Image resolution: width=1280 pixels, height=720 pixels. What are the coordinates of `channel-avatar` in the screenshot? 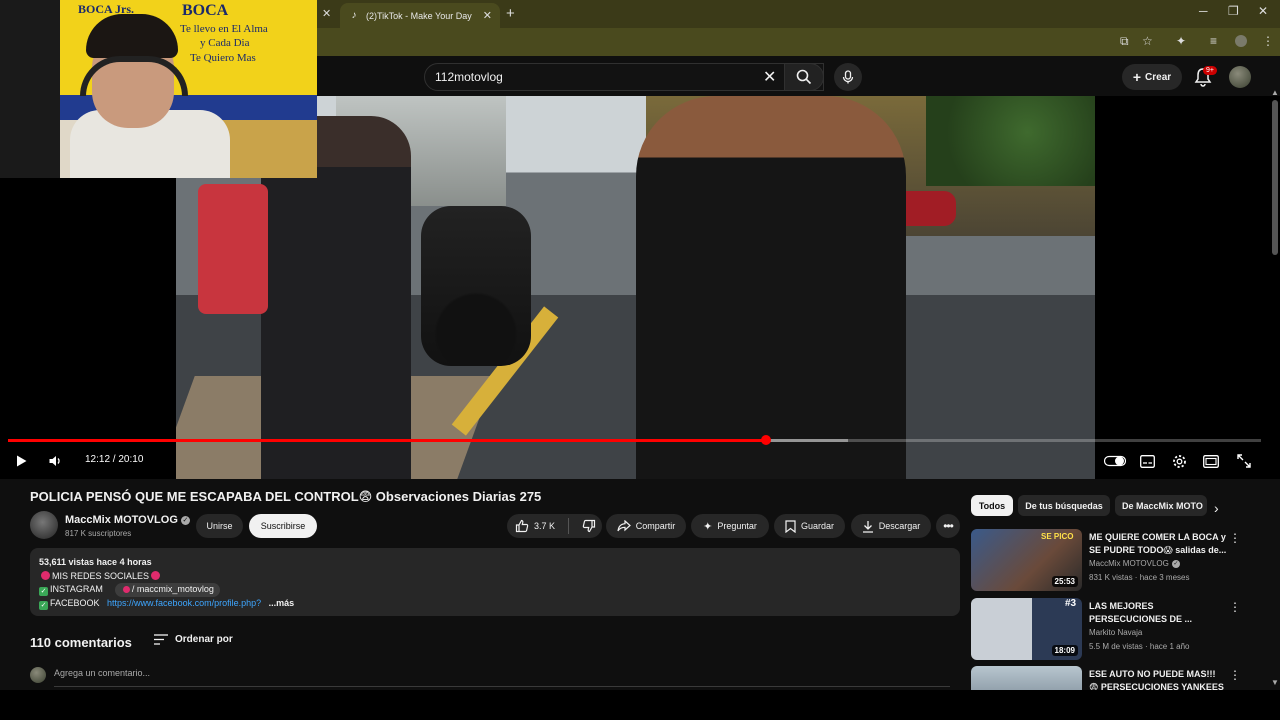 It's located at (44, 525).